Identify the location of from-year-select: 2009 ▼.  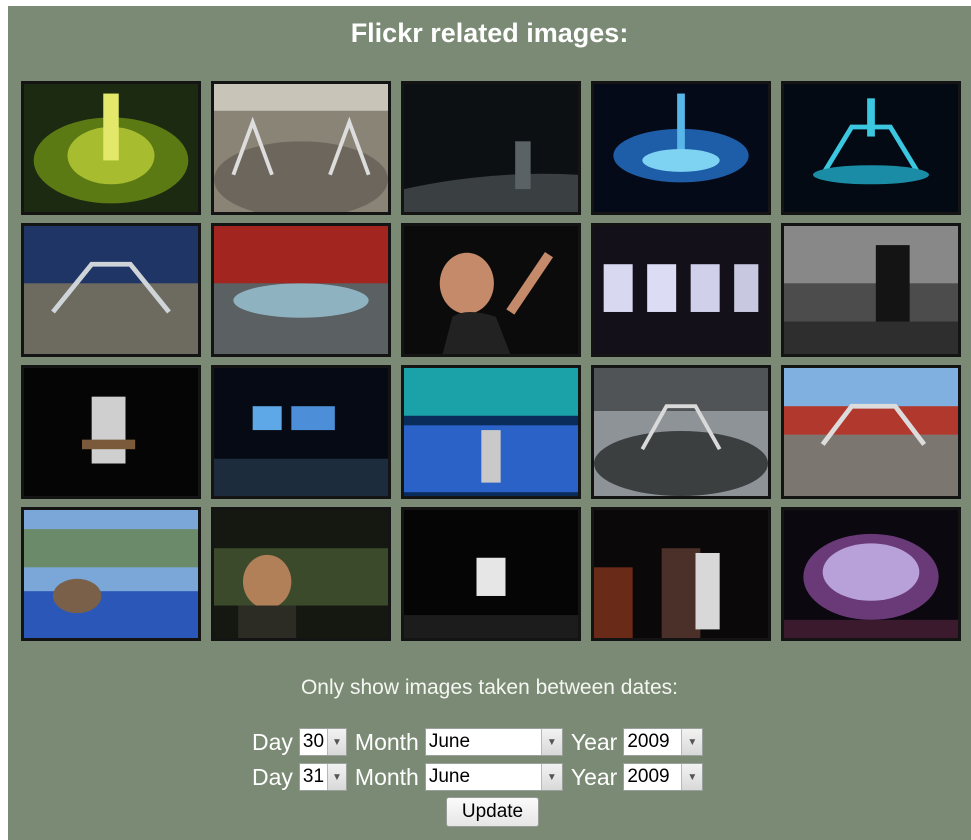
(663, 742).